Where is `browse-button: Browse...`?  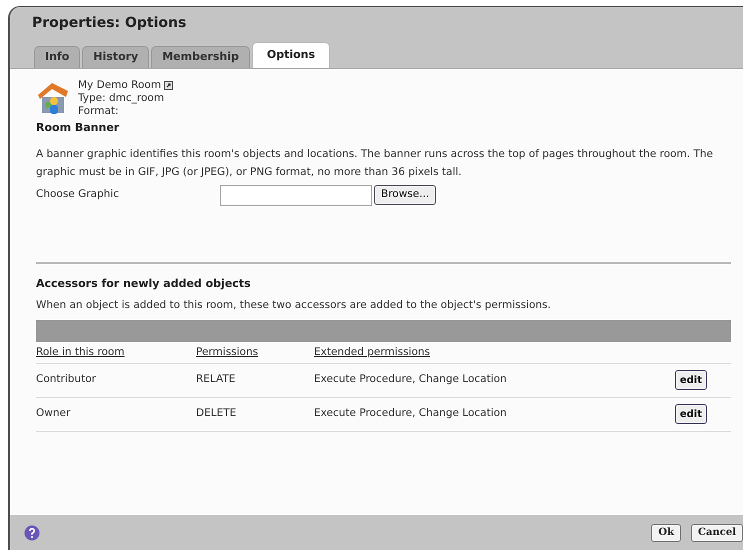
browse-button: Browse... is located at coordinates (405, 195).